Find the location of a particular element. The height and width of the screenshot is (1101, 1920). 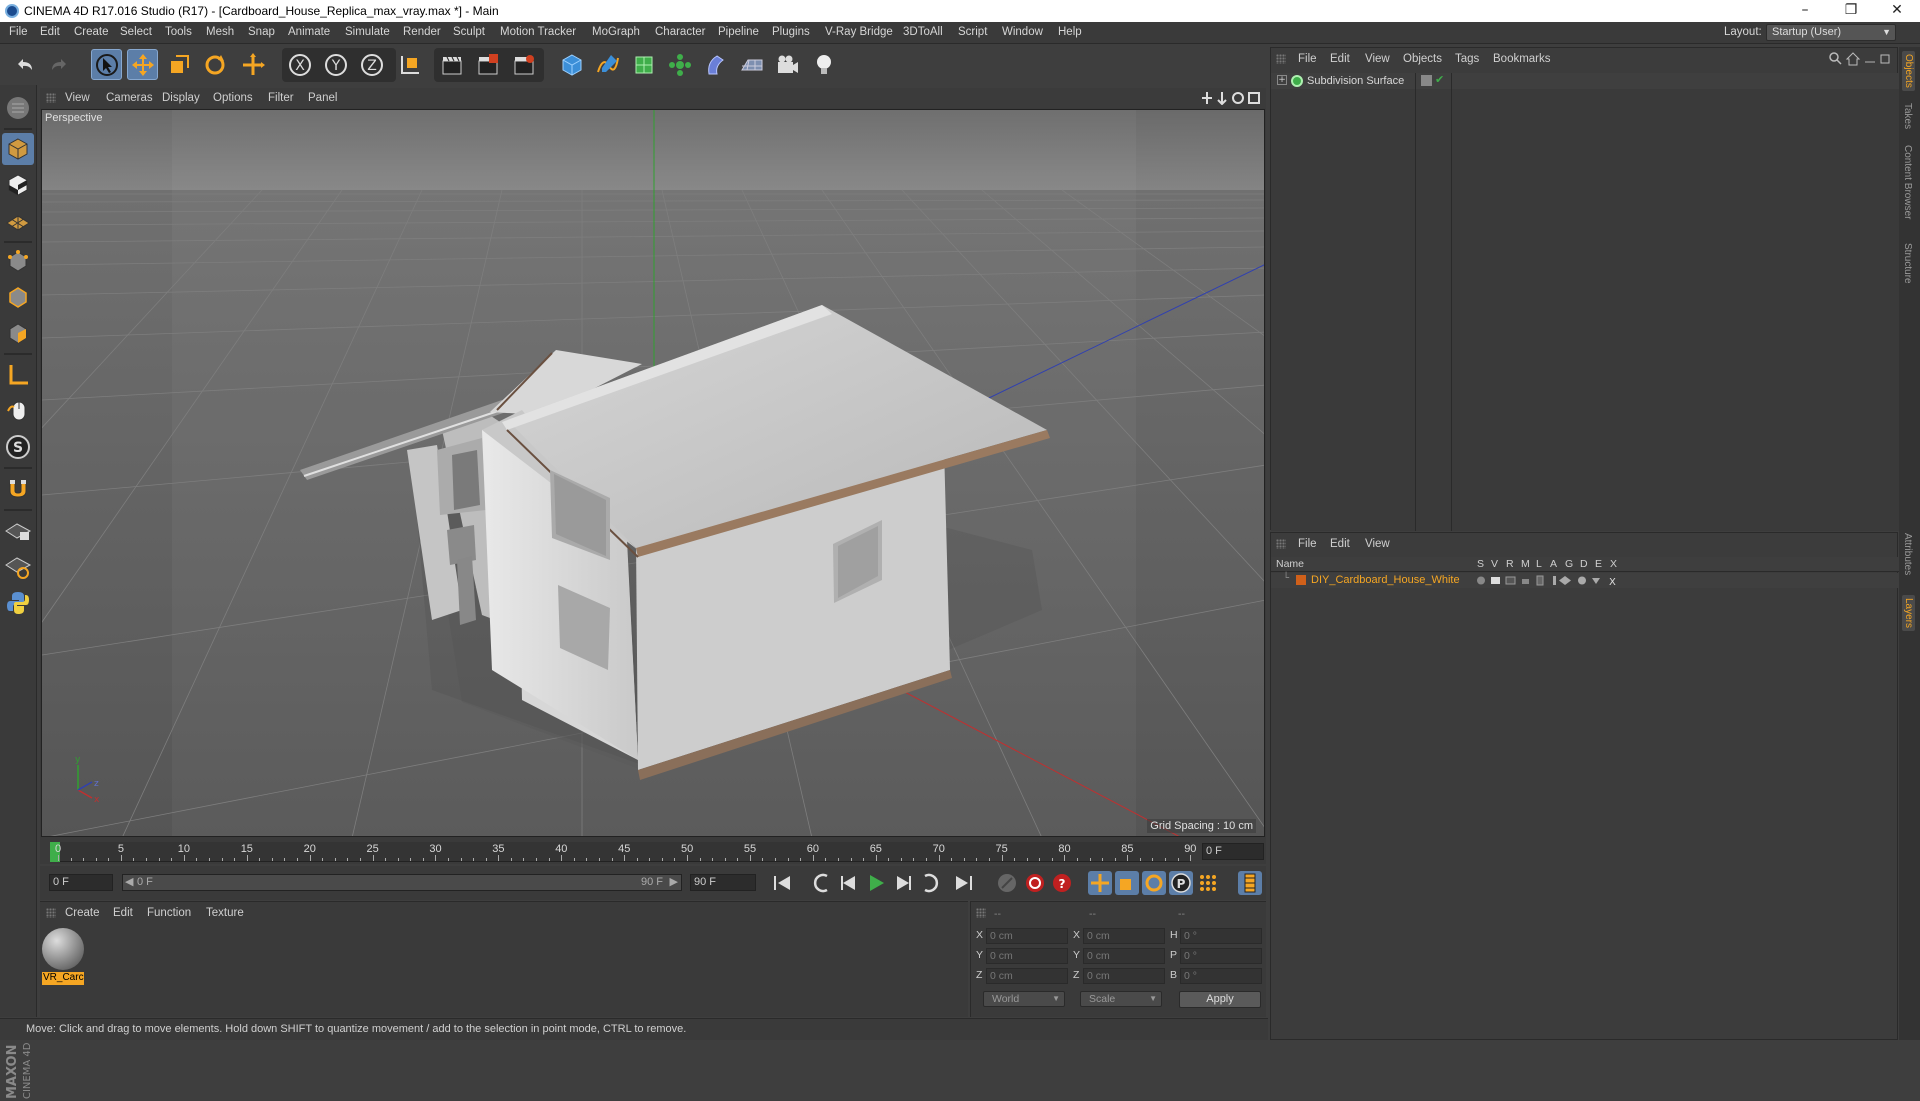

object-menu-view: View is located at coordinates (1377, 59).